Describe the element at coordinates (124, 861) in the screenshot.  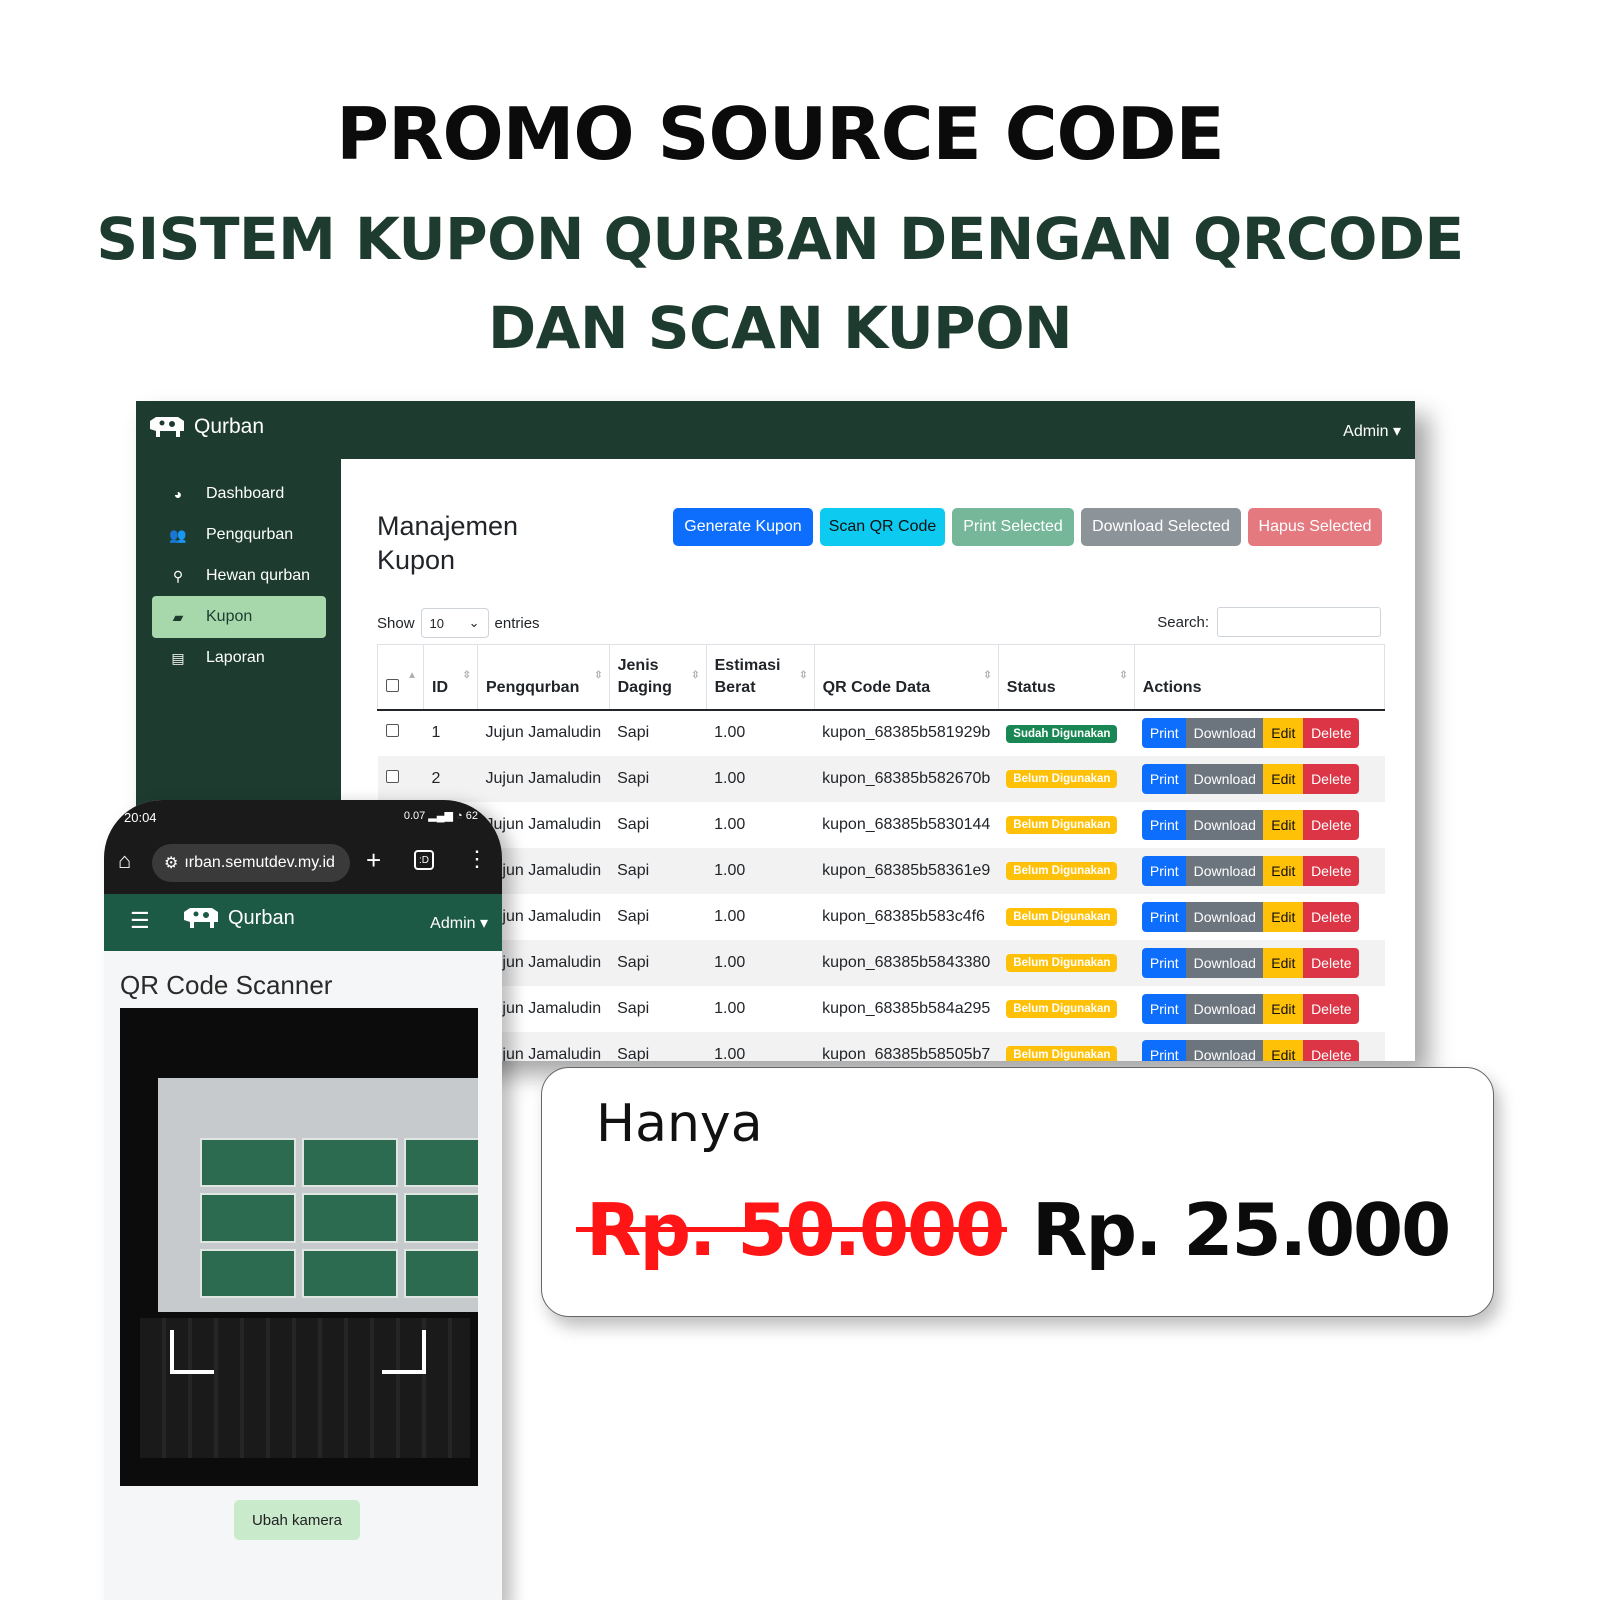
I see `home-icon: ⌂` at that location.